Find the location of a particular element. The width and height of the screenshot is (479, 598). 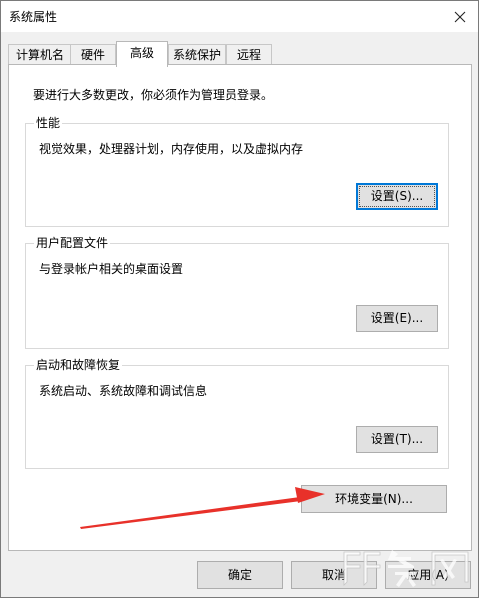

admin-note: 要进行大多数更改，你必须作为管理员登录。 is located at coordinates (153, 95).